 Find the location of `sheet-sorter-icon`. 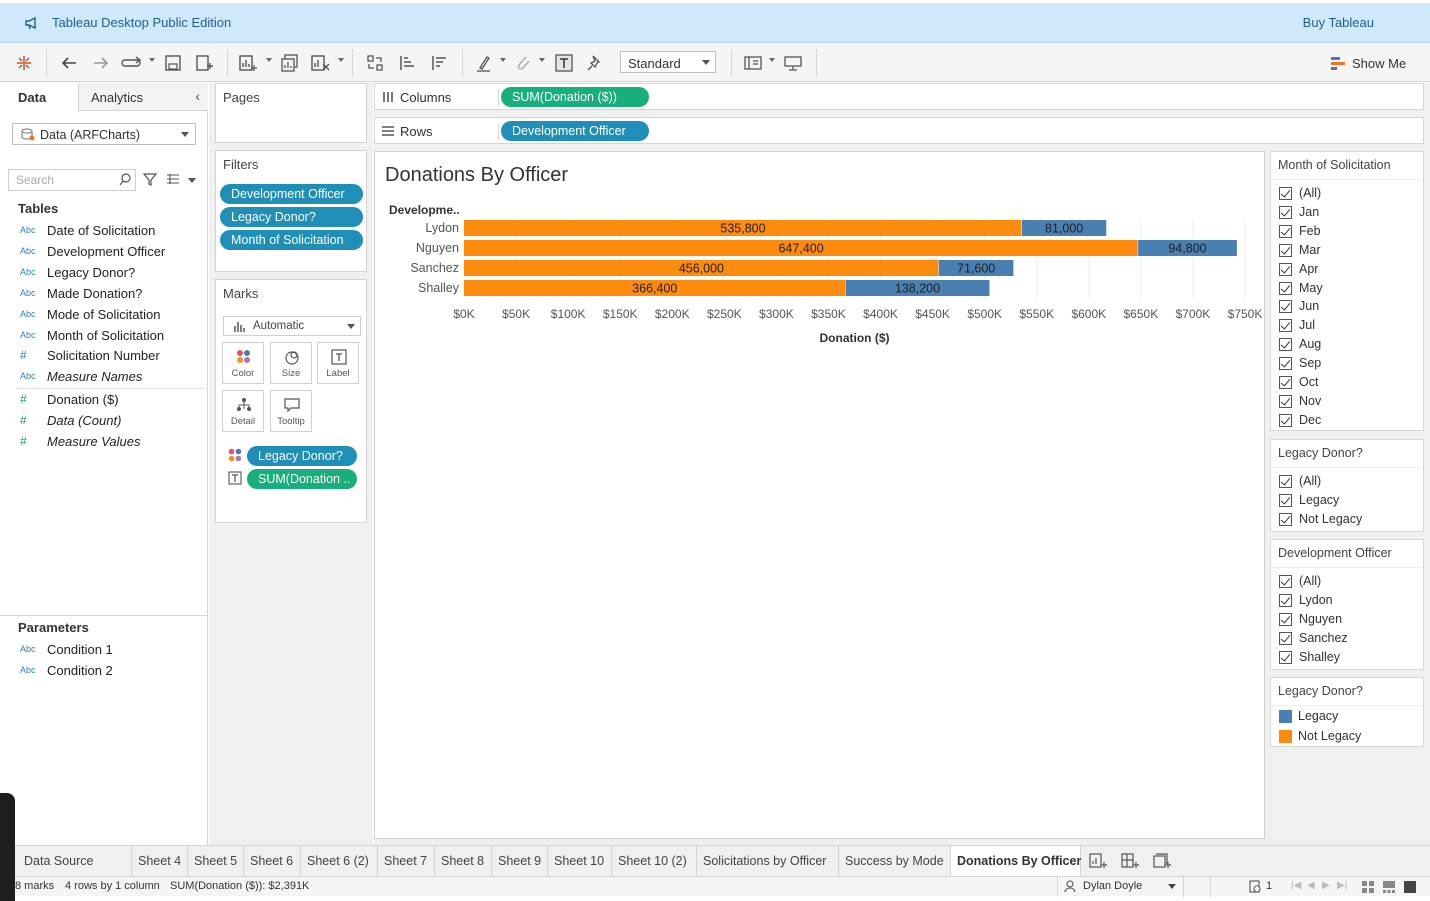

sheet-sorter-icon is located at coordinates (1255, 887).